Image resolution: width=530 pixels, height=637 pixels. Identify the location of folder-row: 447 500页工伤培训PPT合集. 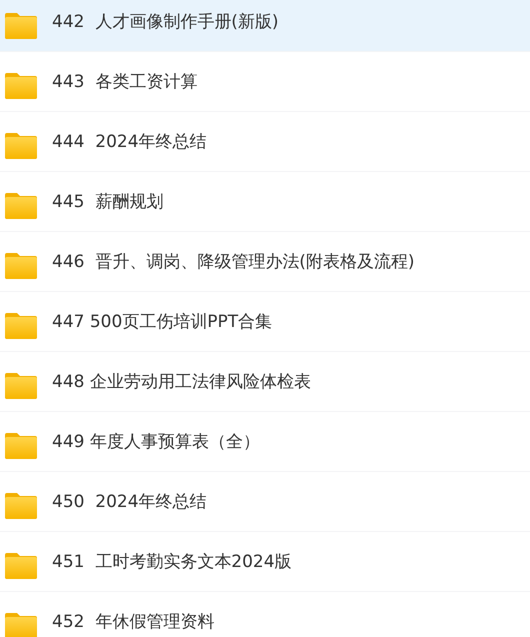
(265, 322).